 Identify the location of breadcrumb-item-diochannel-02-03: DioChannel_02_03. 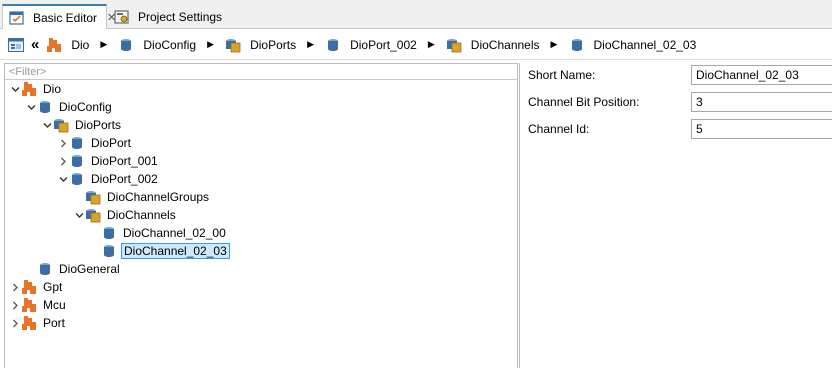
(633, 45).